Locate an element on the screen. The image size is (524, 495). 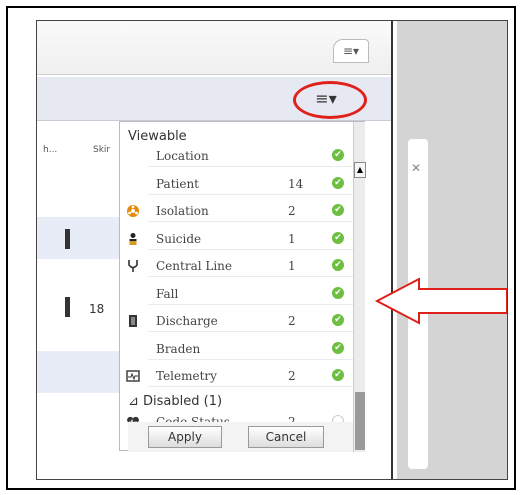
monitor-icon is located at coordinates (133, 376).